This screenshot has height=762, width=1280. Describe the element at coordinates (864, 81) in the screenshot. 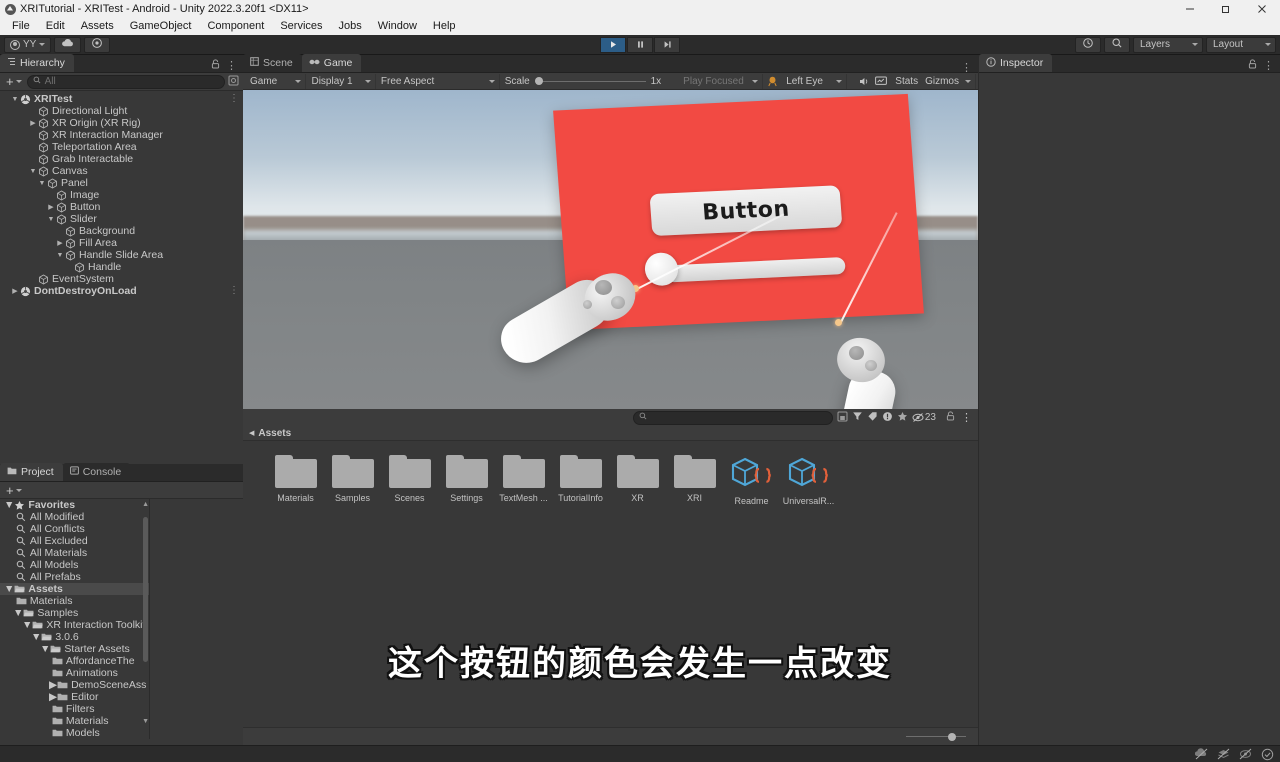

I see `mute-audio-icon` at that location.